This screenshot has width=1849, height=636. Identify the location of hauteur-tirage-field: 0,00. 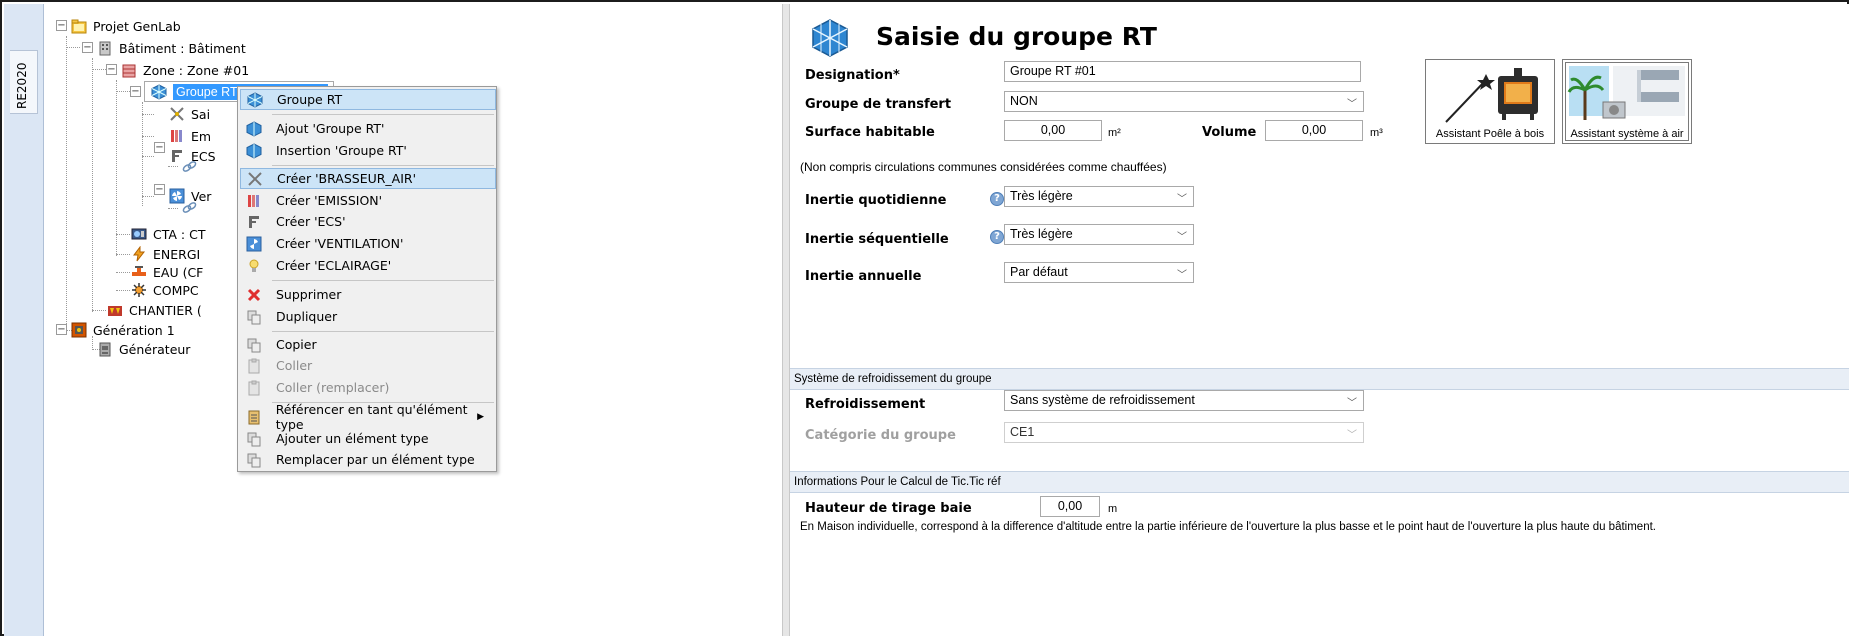
(1070, 506).